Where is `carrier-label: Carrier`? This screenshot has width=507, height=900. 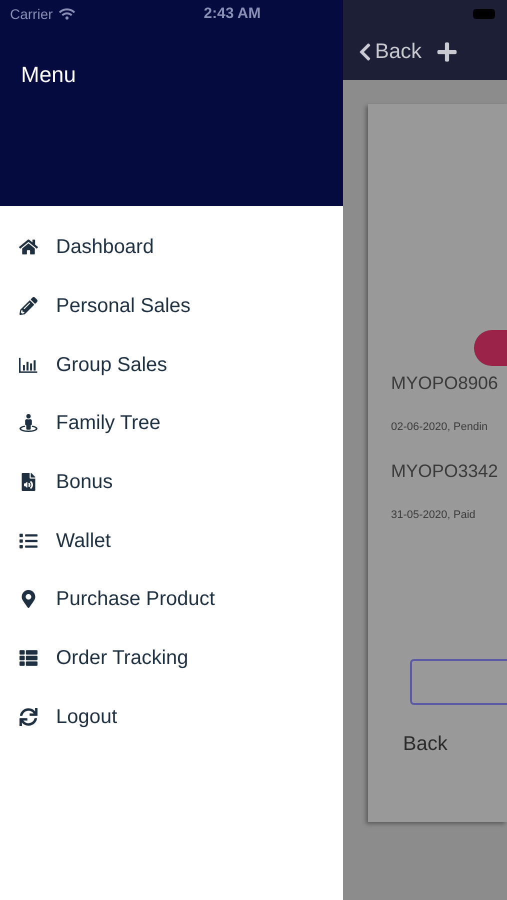
carrier-label: Carrier is located at coordinates (31, 14).